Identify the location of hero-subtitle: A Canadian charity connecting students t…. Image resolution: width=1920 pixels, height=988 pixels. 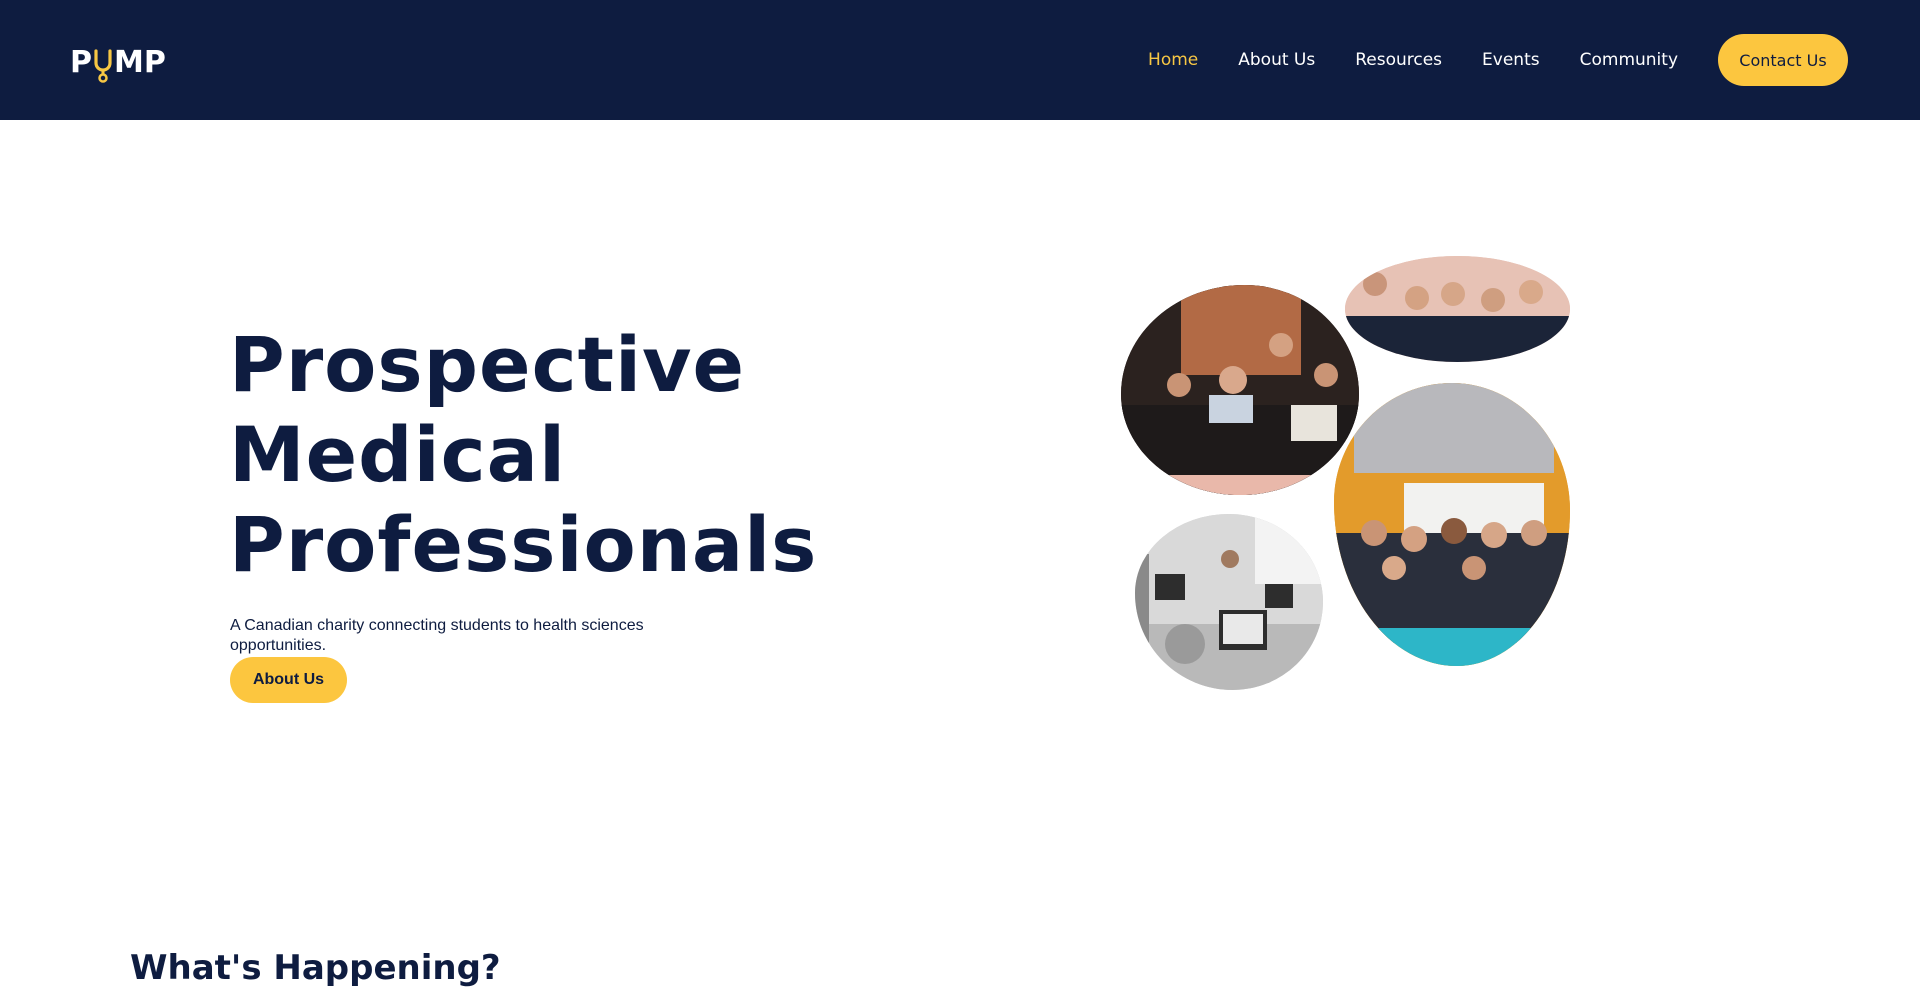
(437, 635).